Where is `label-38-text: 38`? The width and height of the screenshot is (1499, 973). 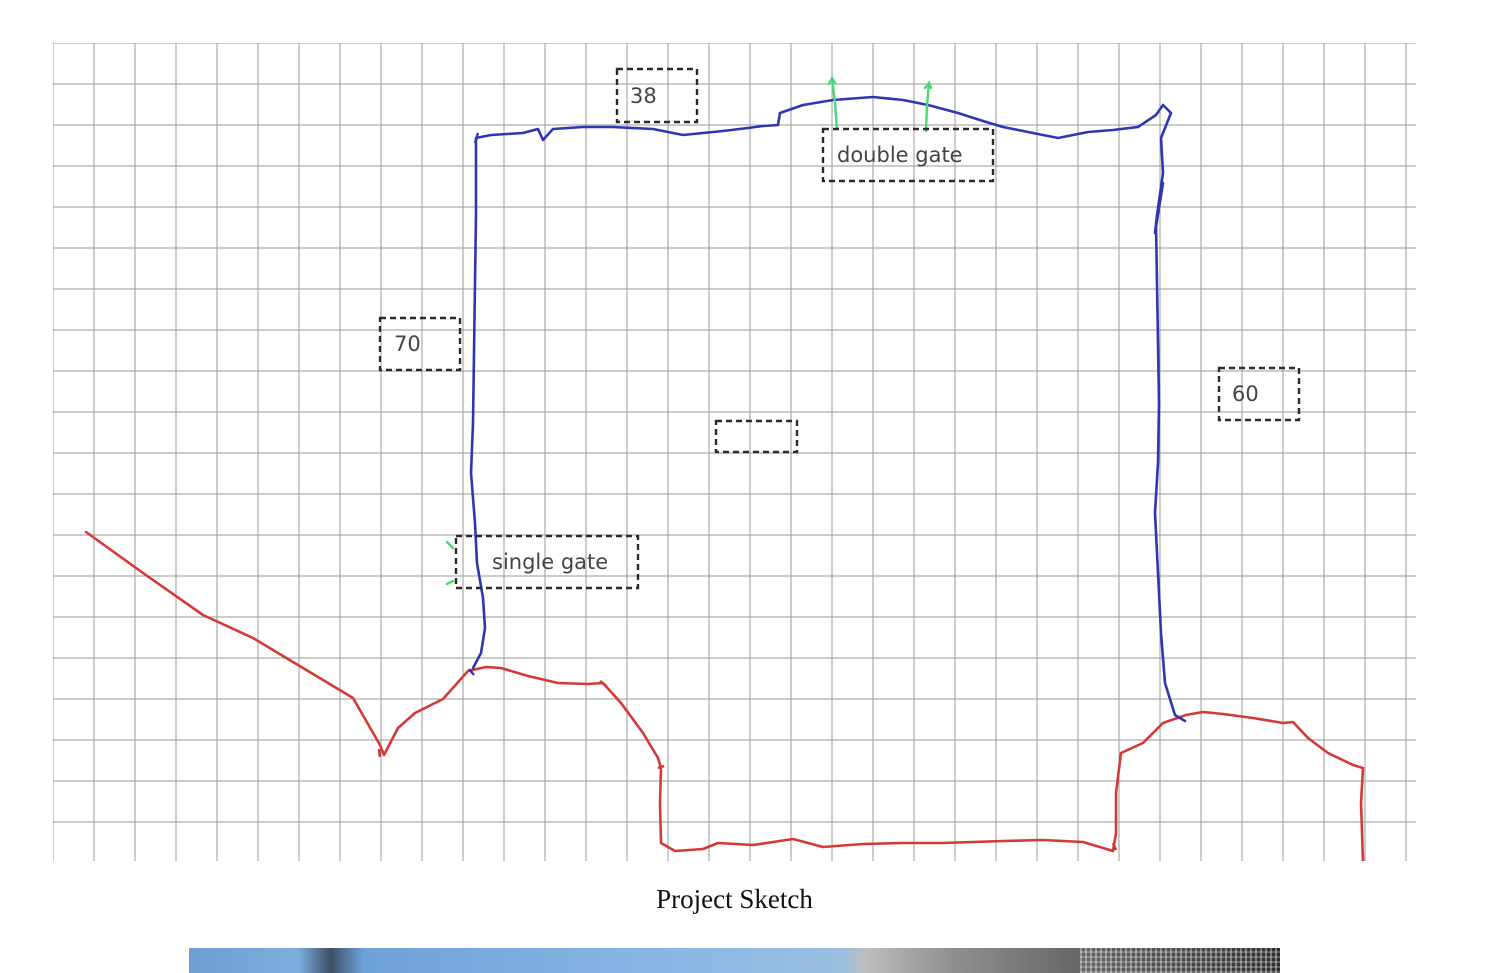
label-38-text: 38 is located at coordinates (643, 96).